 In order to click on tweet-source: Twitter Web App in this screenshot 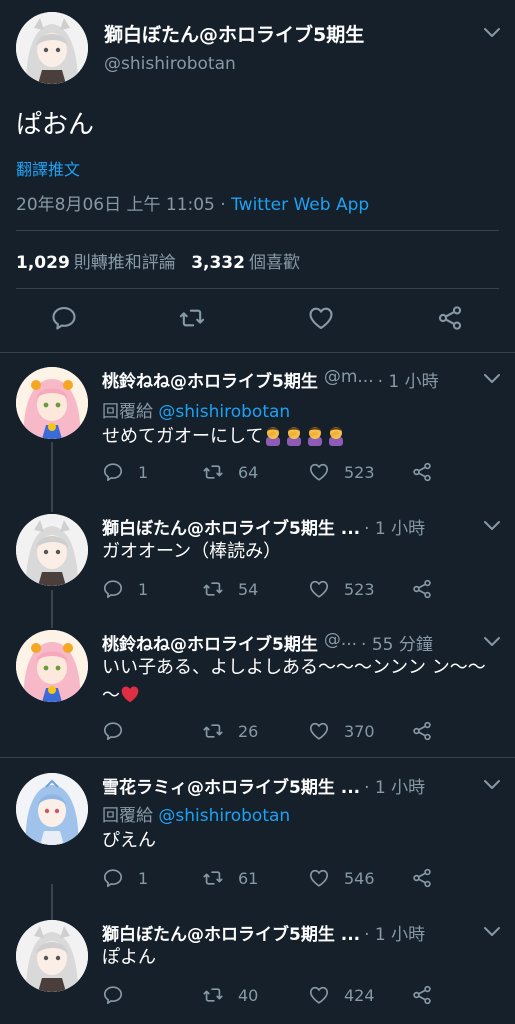, I will do `click(300, 205)`.